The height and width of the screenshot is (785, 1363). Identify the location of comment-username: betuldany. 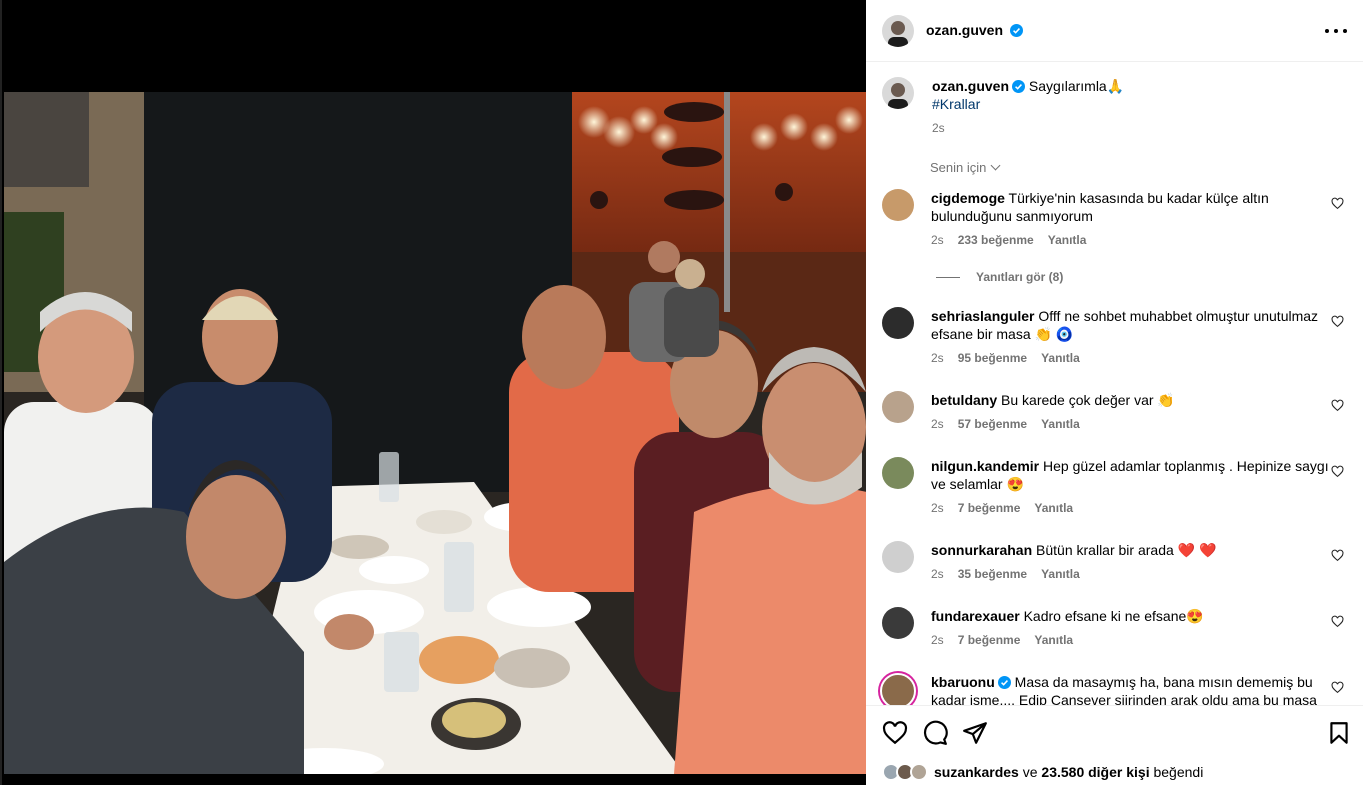
(964, 400).